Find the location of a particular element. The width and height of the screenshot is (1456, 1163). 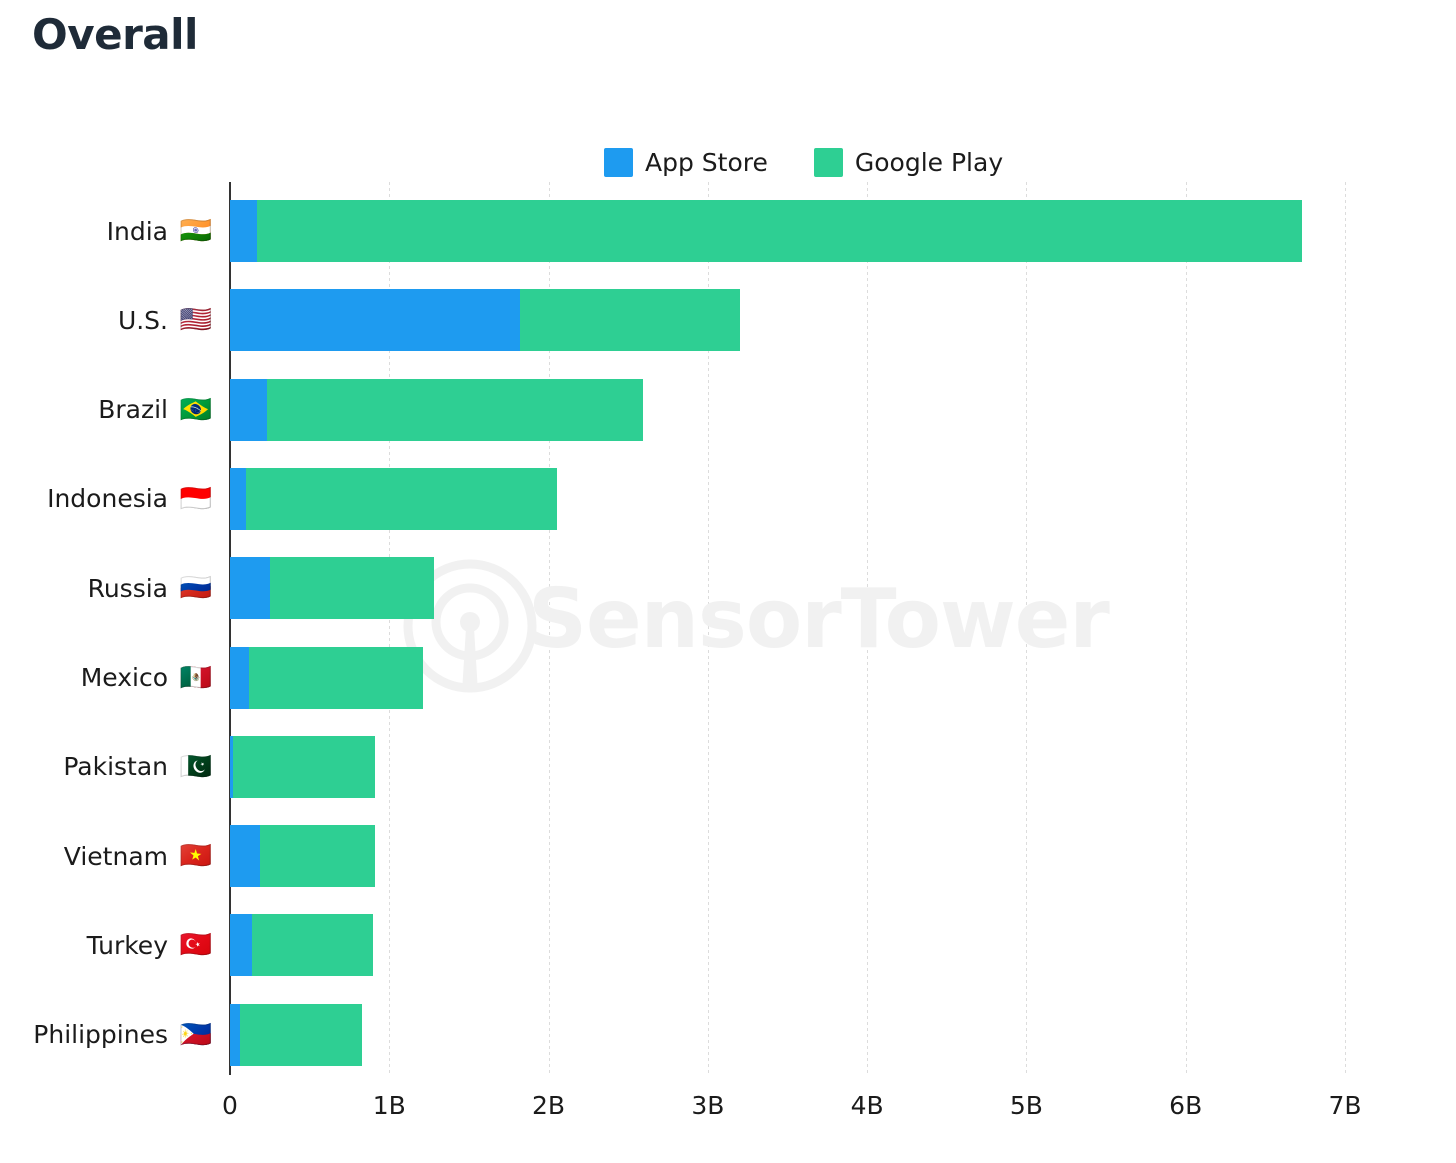

x-tick-label: 3B is located at coordinates (708, 1105).